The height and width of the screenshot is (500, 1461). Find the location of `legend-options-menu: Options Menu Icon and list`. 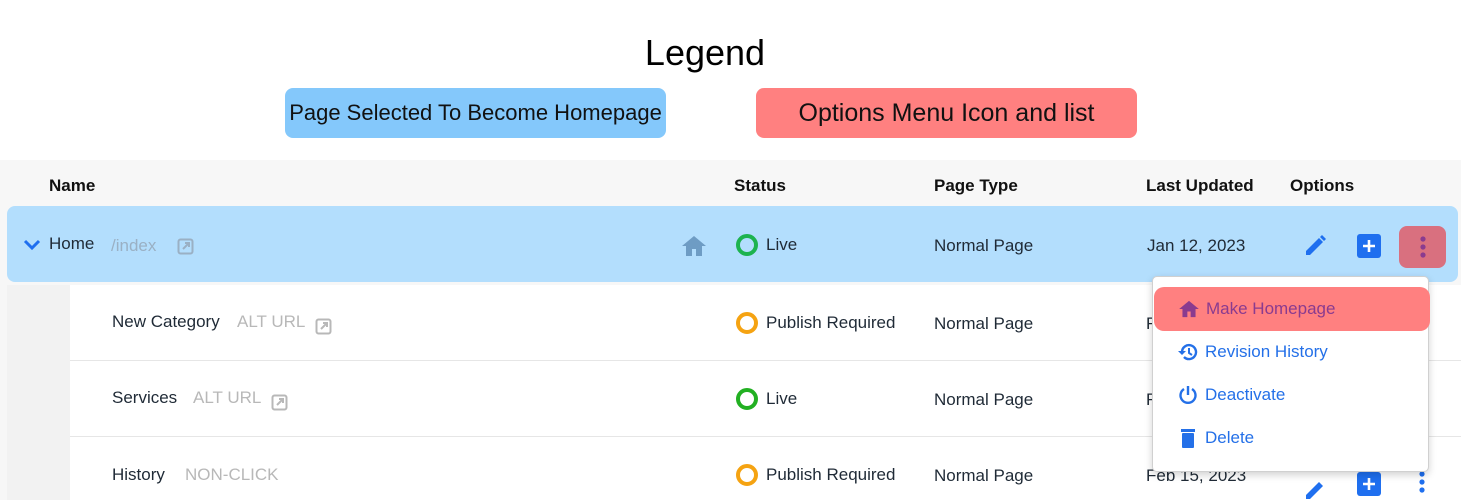

legend-options-menu: Options Menu Icon and list is located at coordinates (946, 113).